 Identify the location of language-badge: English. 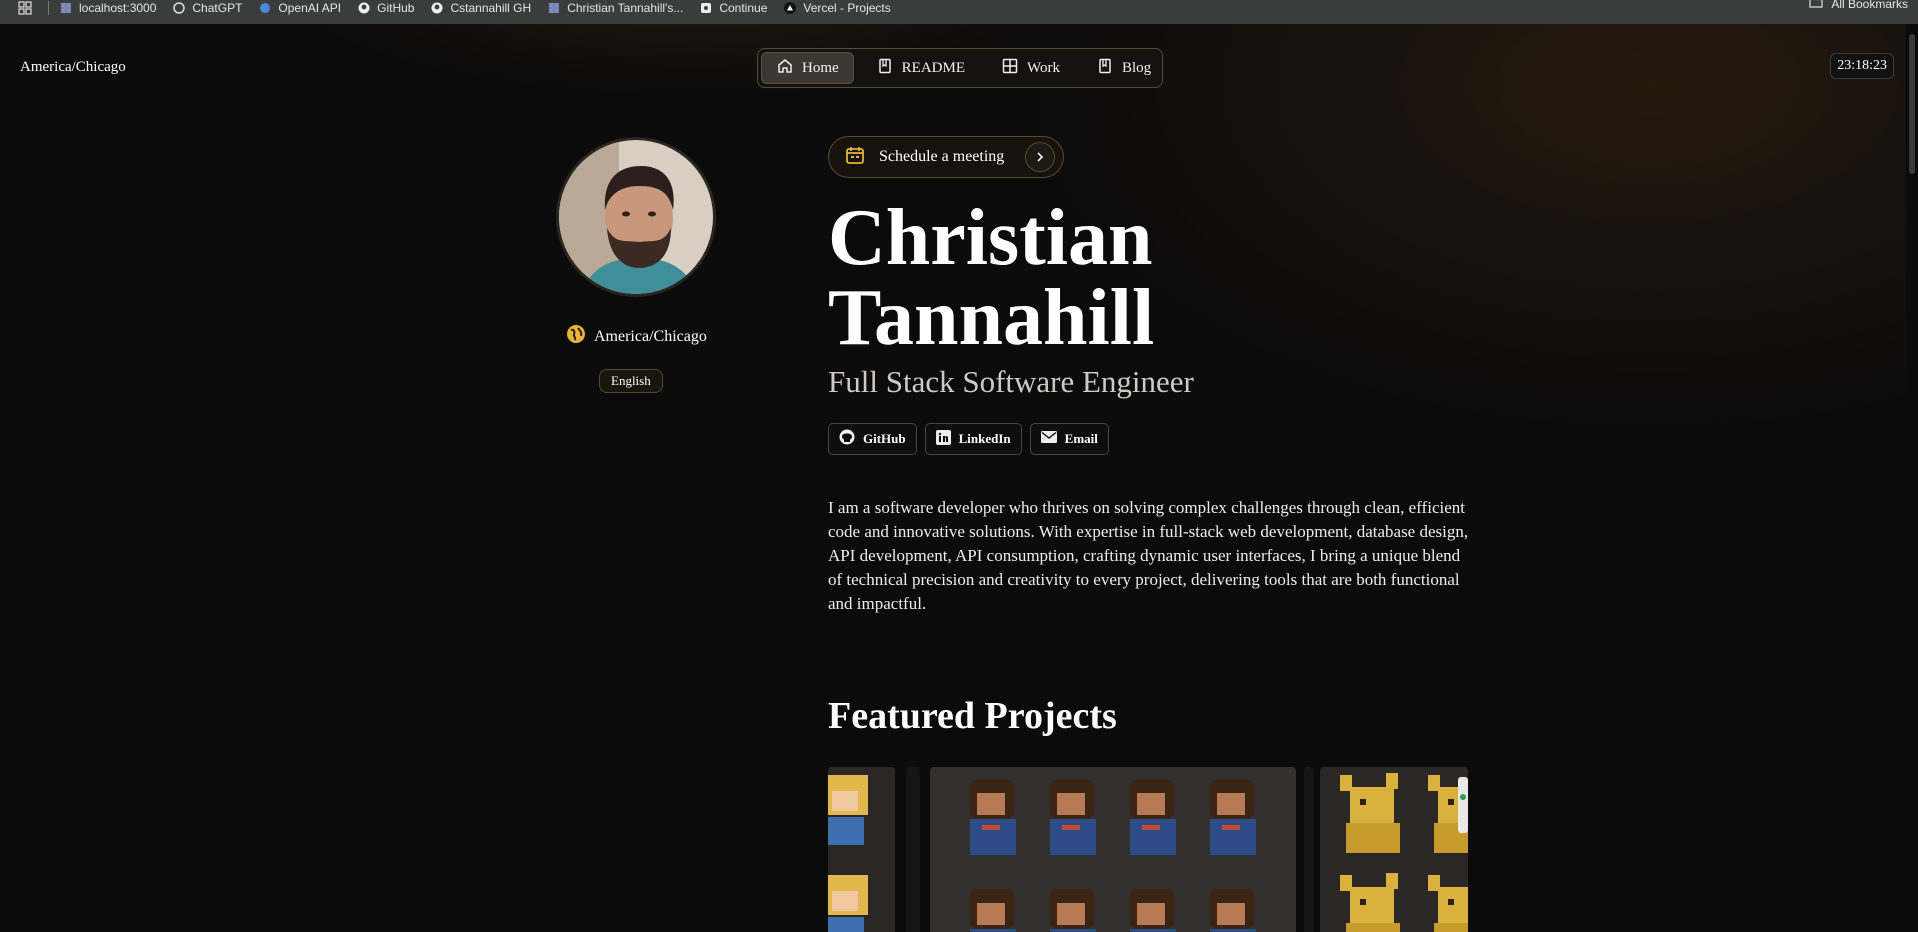
(631, 381).